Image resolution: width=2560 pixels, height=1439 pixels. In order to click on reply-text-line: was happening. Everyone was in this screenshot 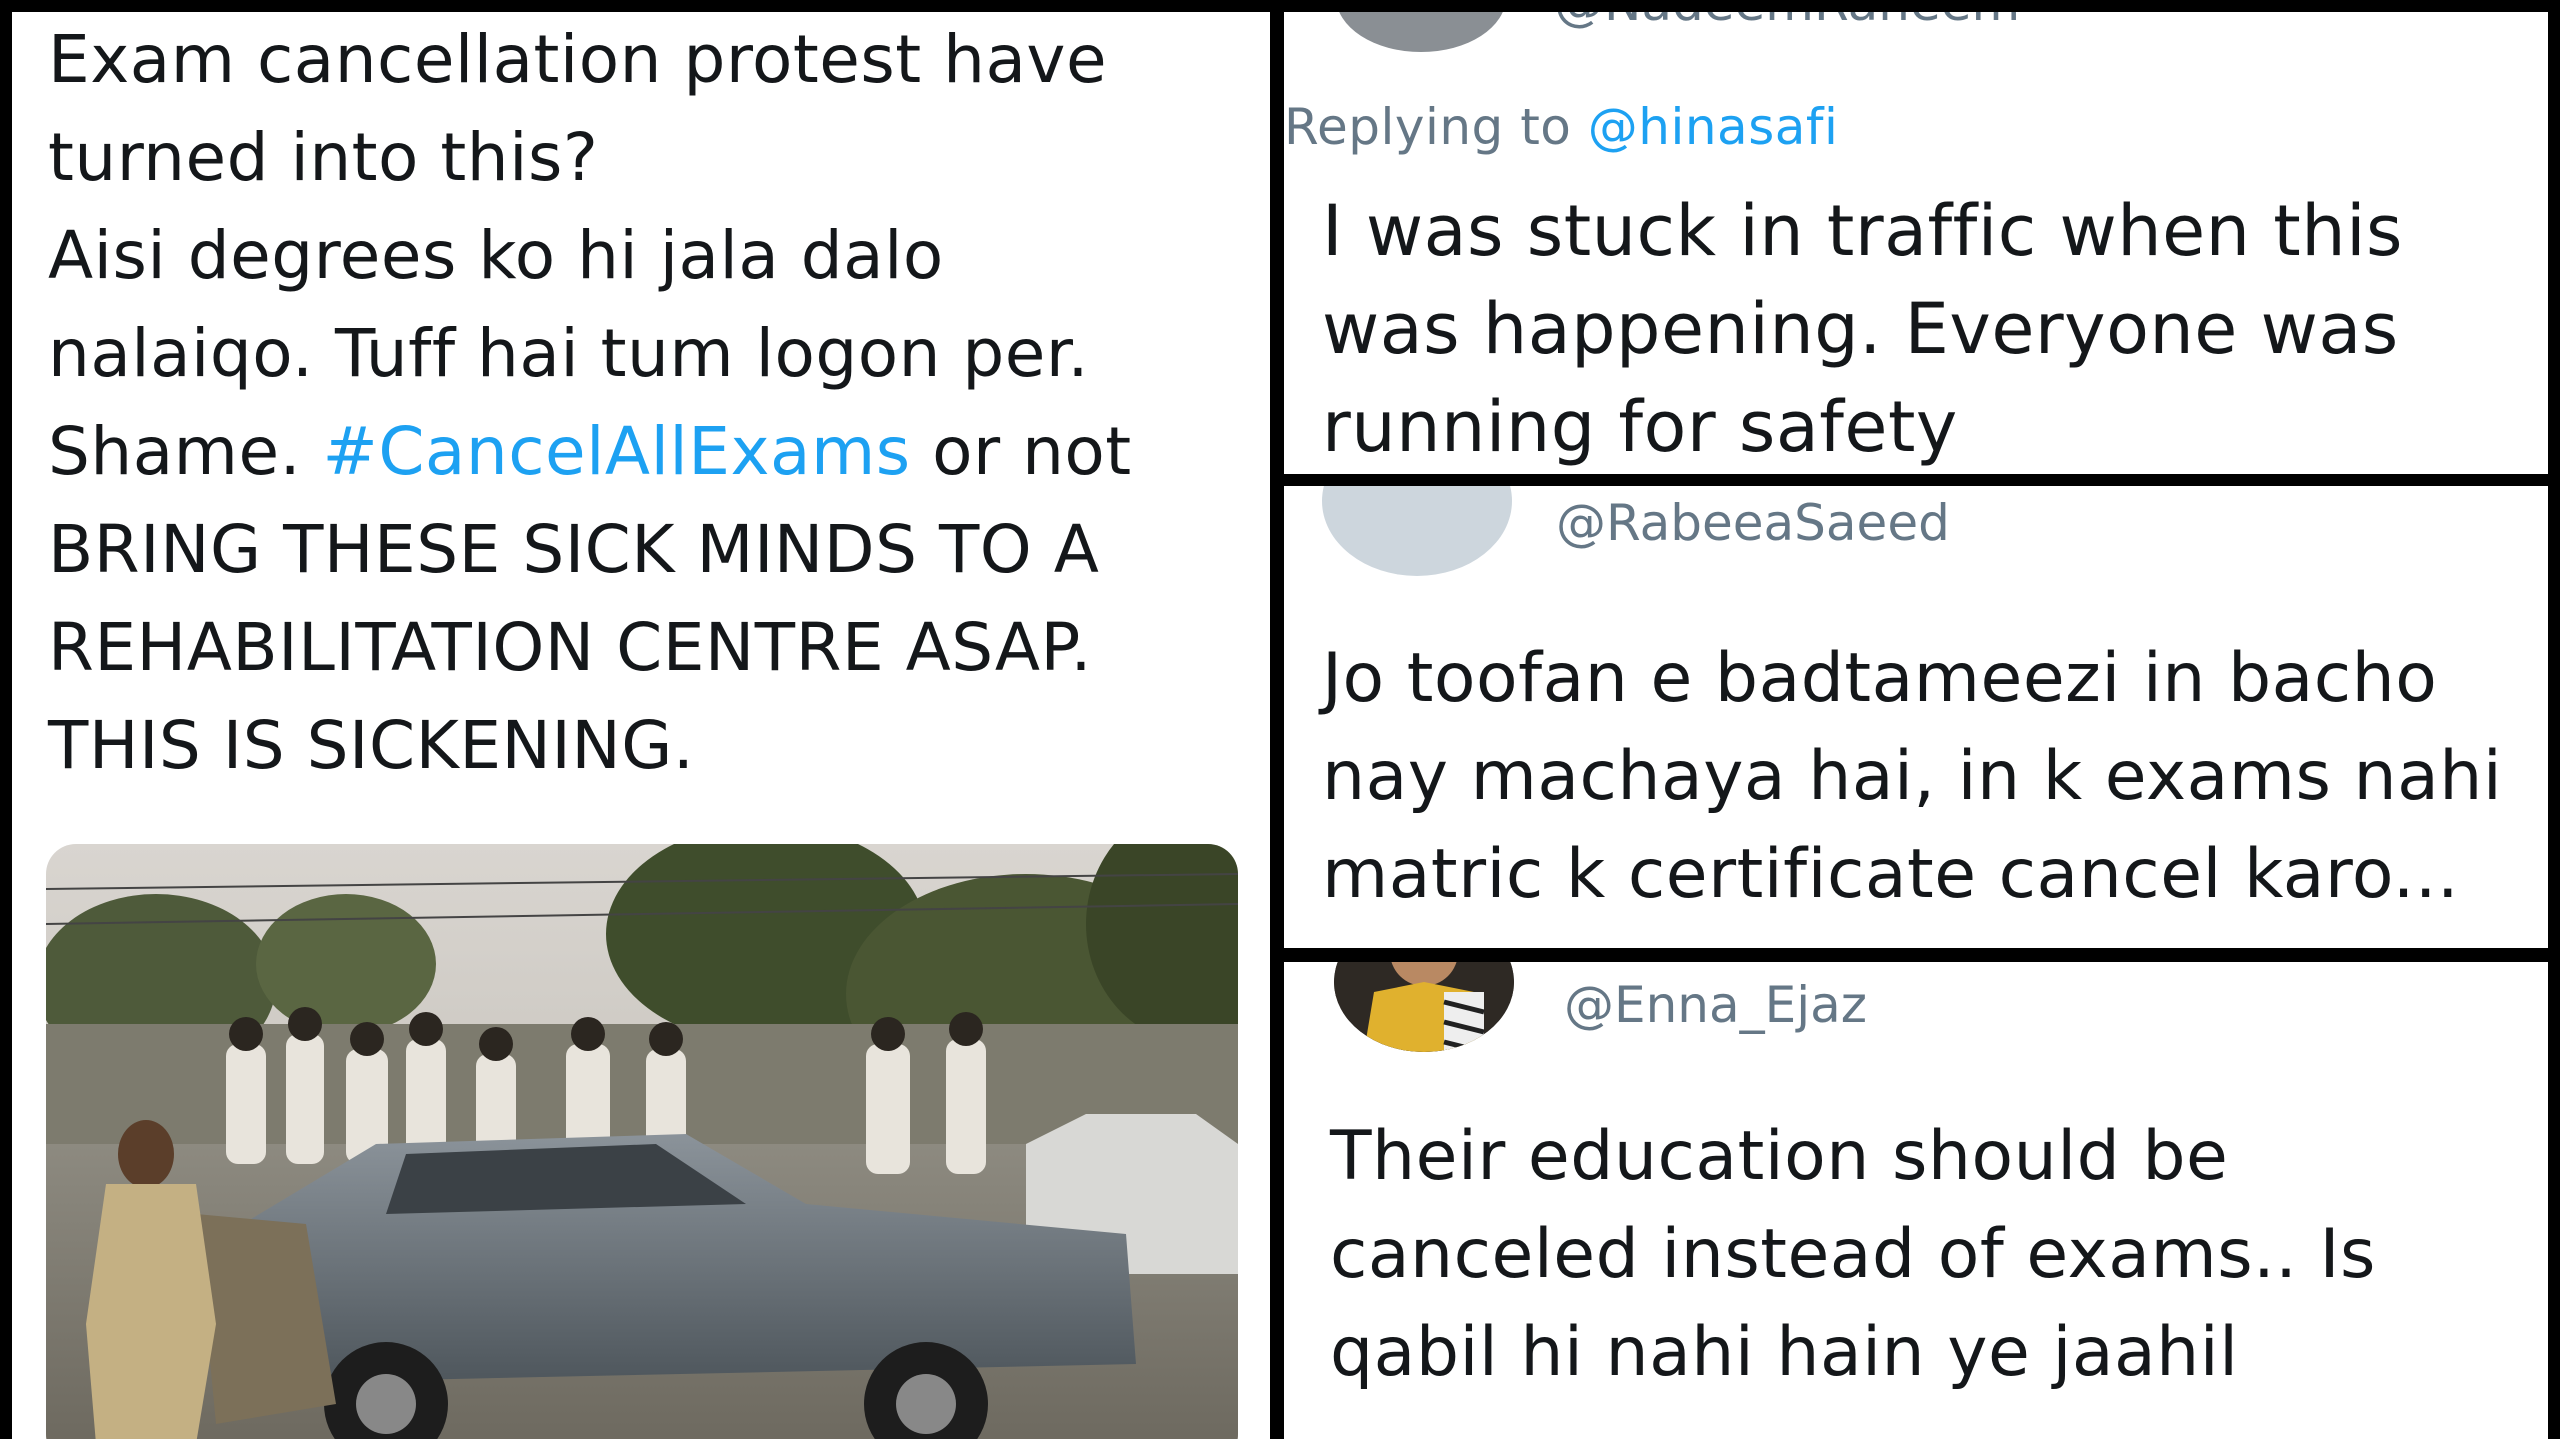, I will do `click(1860, 329)`.